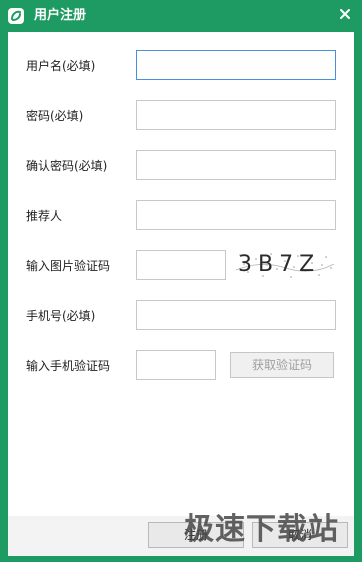  What do you see at coordinates (196, 535) in the screenshot?
I see `register-button: 注册` at bounding box center [196, 535].